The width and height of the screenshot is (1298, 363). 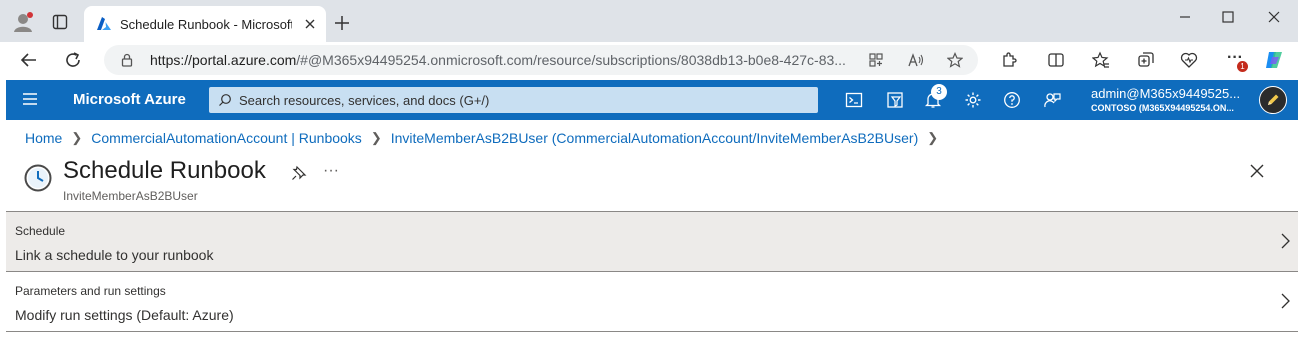 I want to click on azure-logo-icon, so click(x=104, y=23).